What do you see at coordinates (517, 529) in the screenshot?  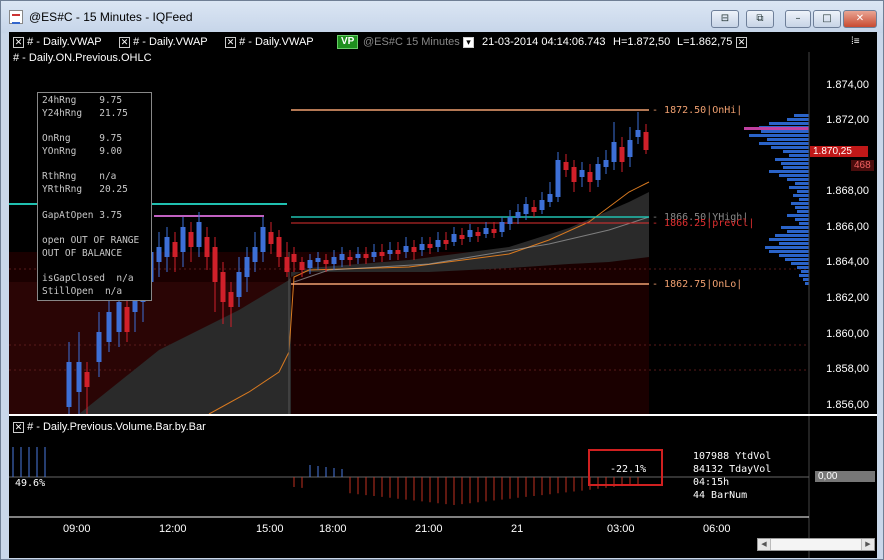 I see `time-tick: 21` at bounding box center [517, 529].